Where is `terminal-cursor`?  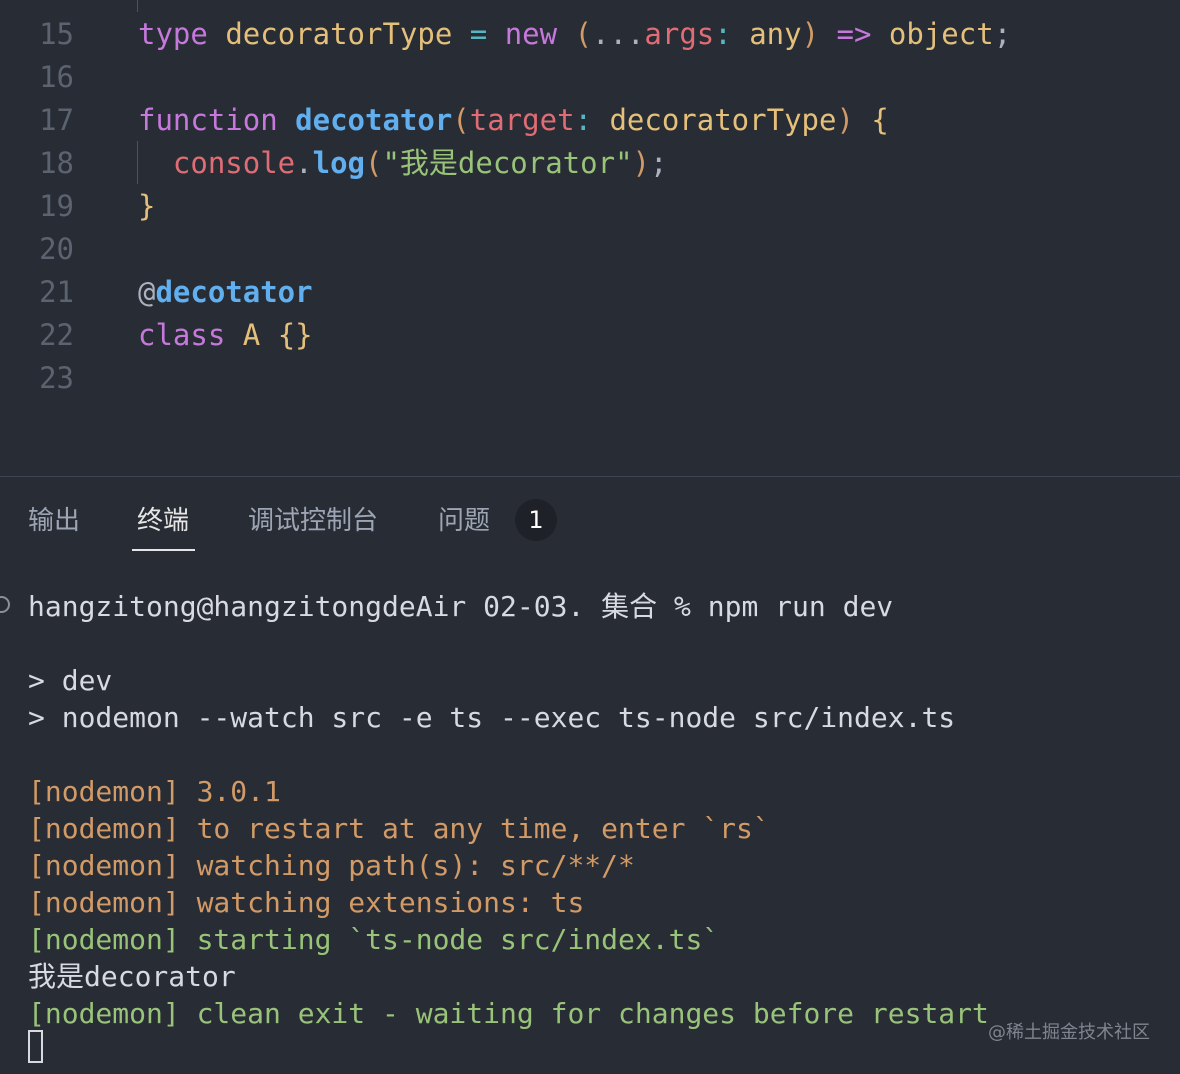
terminal-cursor is located at coordinates (35, 1046).